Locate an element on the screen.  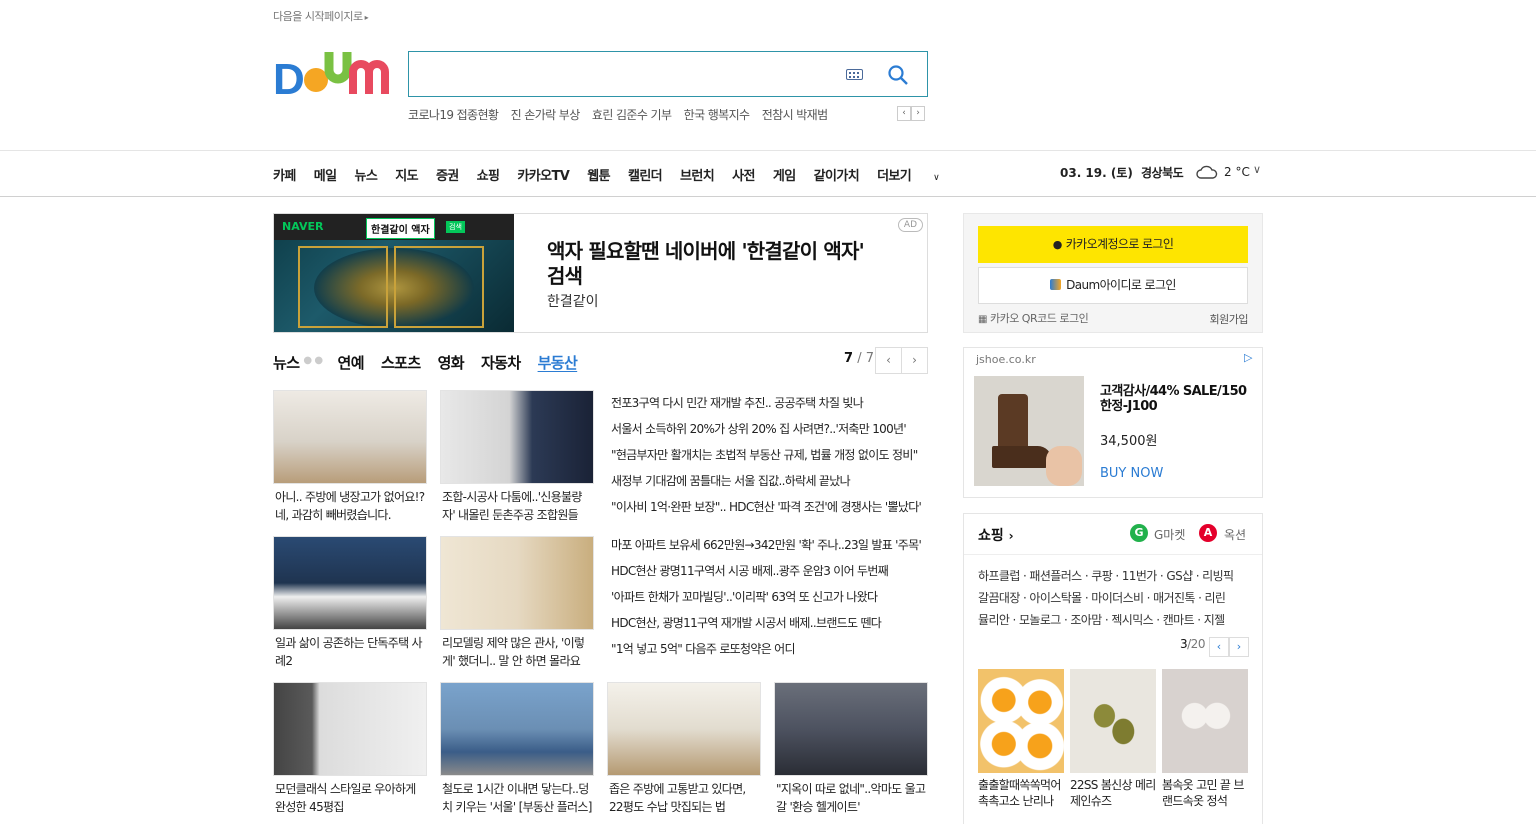
product-item: 출출할때쏙쏙먹어 촉촉고소 난리나 is located at coordinates (1021, 740).